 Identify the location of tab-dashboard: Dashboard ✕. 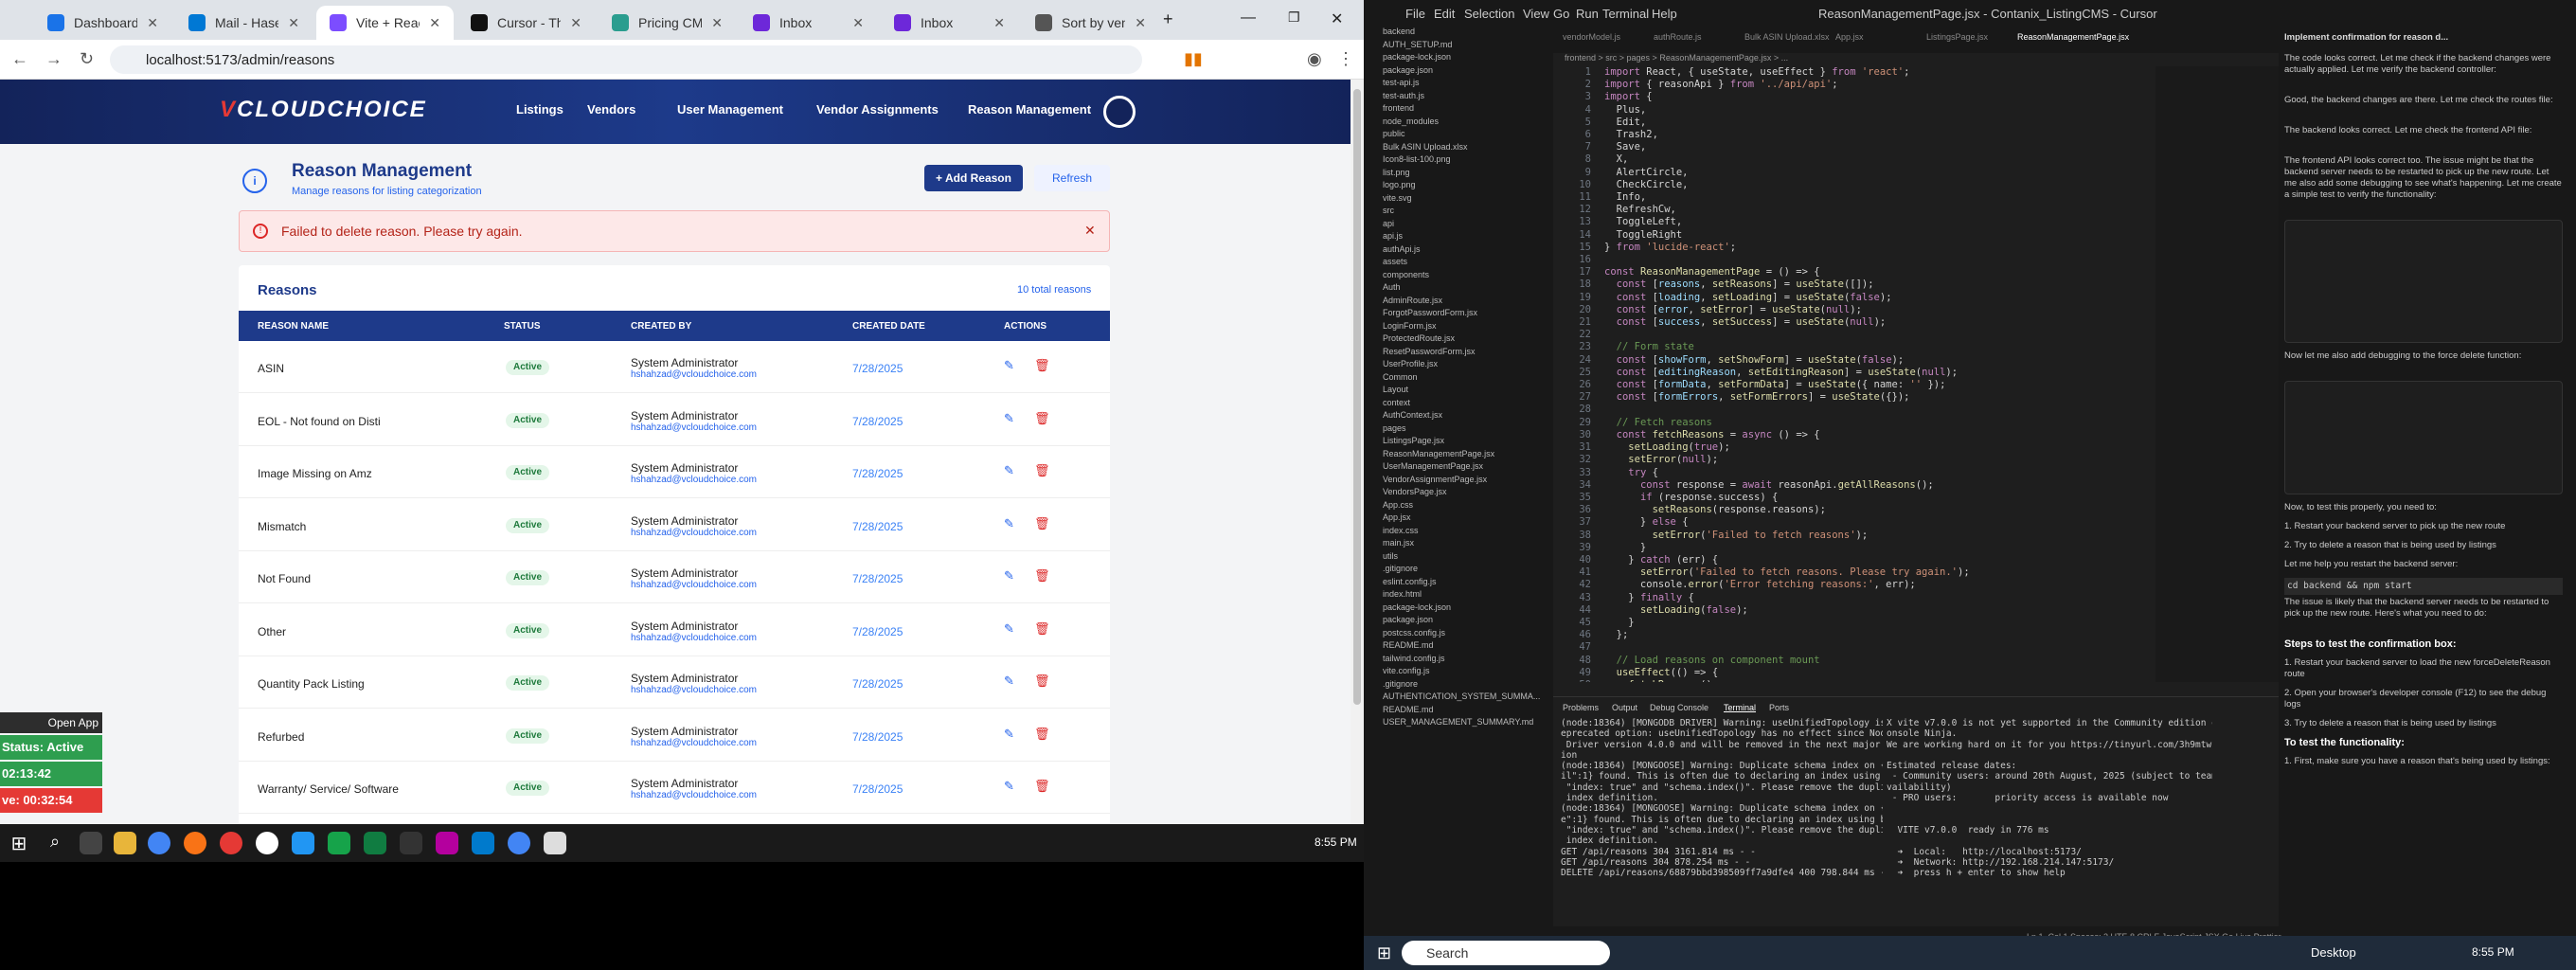
(102, 23).